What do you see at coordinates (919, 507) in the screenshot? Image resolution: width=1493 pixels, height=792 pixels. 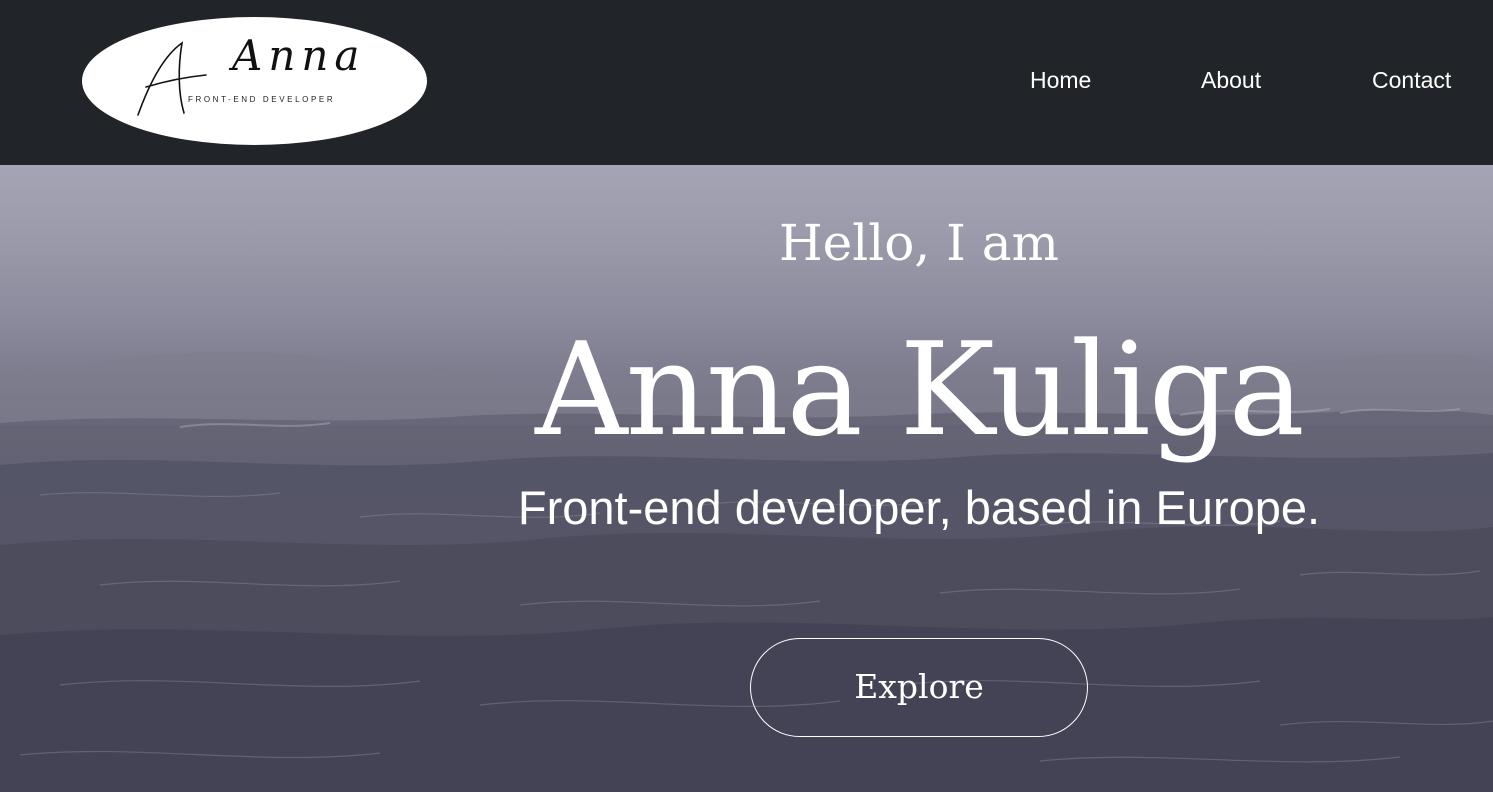 I see `hero-tagline: Front-end developer, based in Europe.` at bounding box center [919, 507].